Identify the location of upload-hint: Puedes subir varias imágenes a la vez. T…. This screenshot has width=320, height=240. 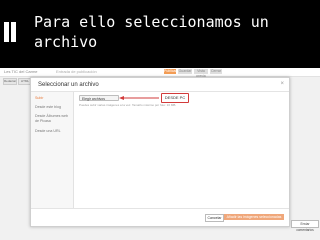
(128, 105).